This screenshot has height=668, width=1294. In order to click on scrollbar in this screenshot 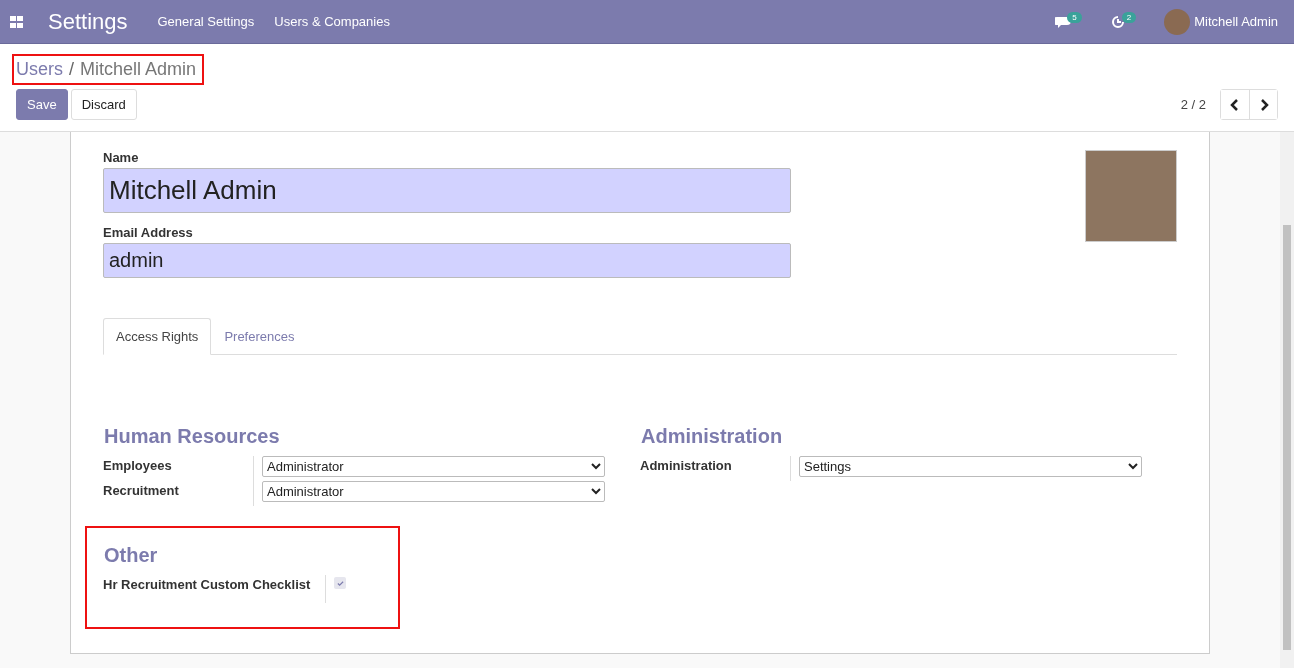, I will do `click(1287, 400)`.